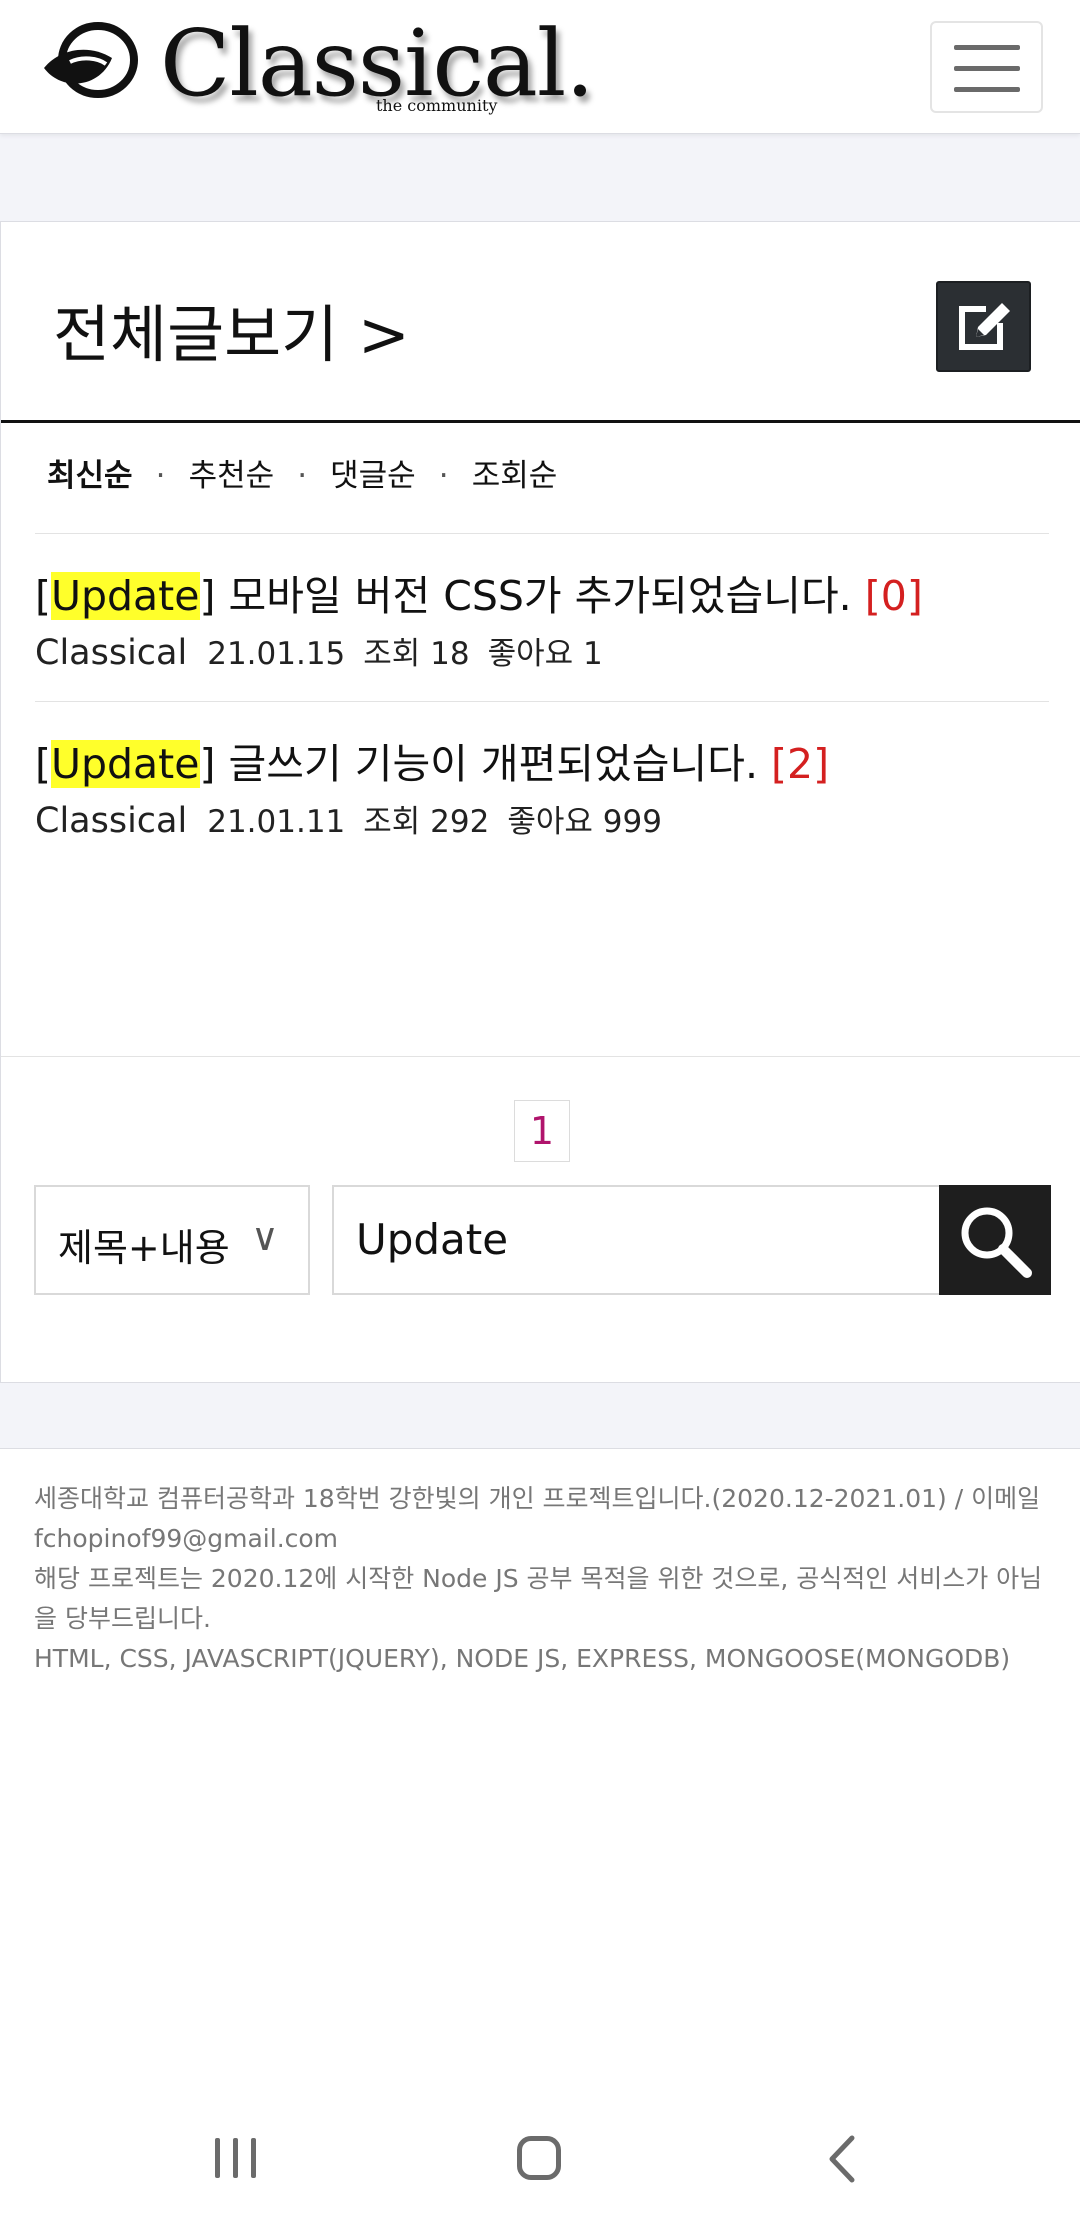  Describe the element at coordinates (493, 764) in the screenshot. I see `post-title-text: 글쓰기 기능이 개편되었습니다.` at that location.